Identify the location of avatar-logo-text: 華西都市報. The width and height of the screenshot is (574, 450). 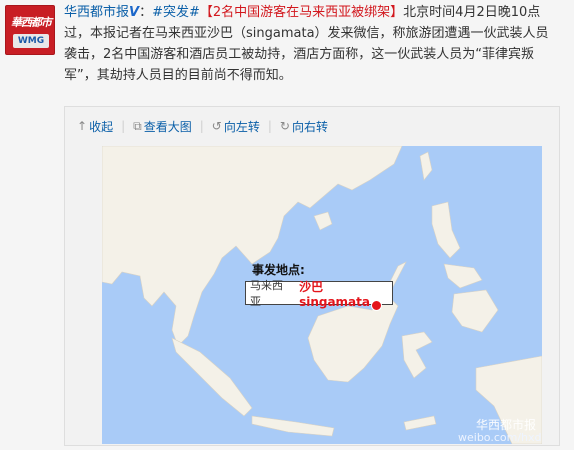
(31, 31).